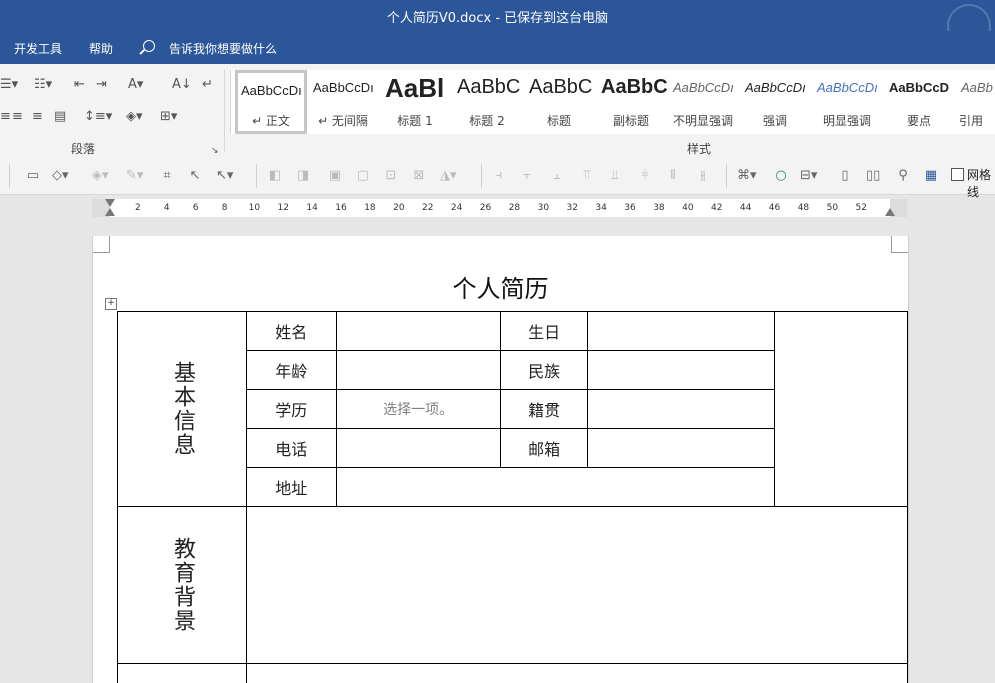  What do you see at coordinates (101, 48) in the screenshot?
I see `menu-help: 帮助` at bounding box center [101, 48].